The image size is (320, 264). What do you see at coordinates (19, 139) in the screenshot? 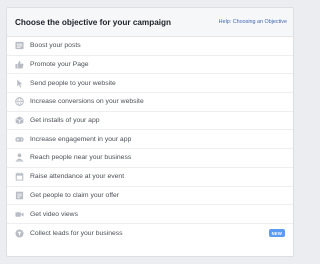
I see `gamepad-icon` at bounding box center [19, 139].